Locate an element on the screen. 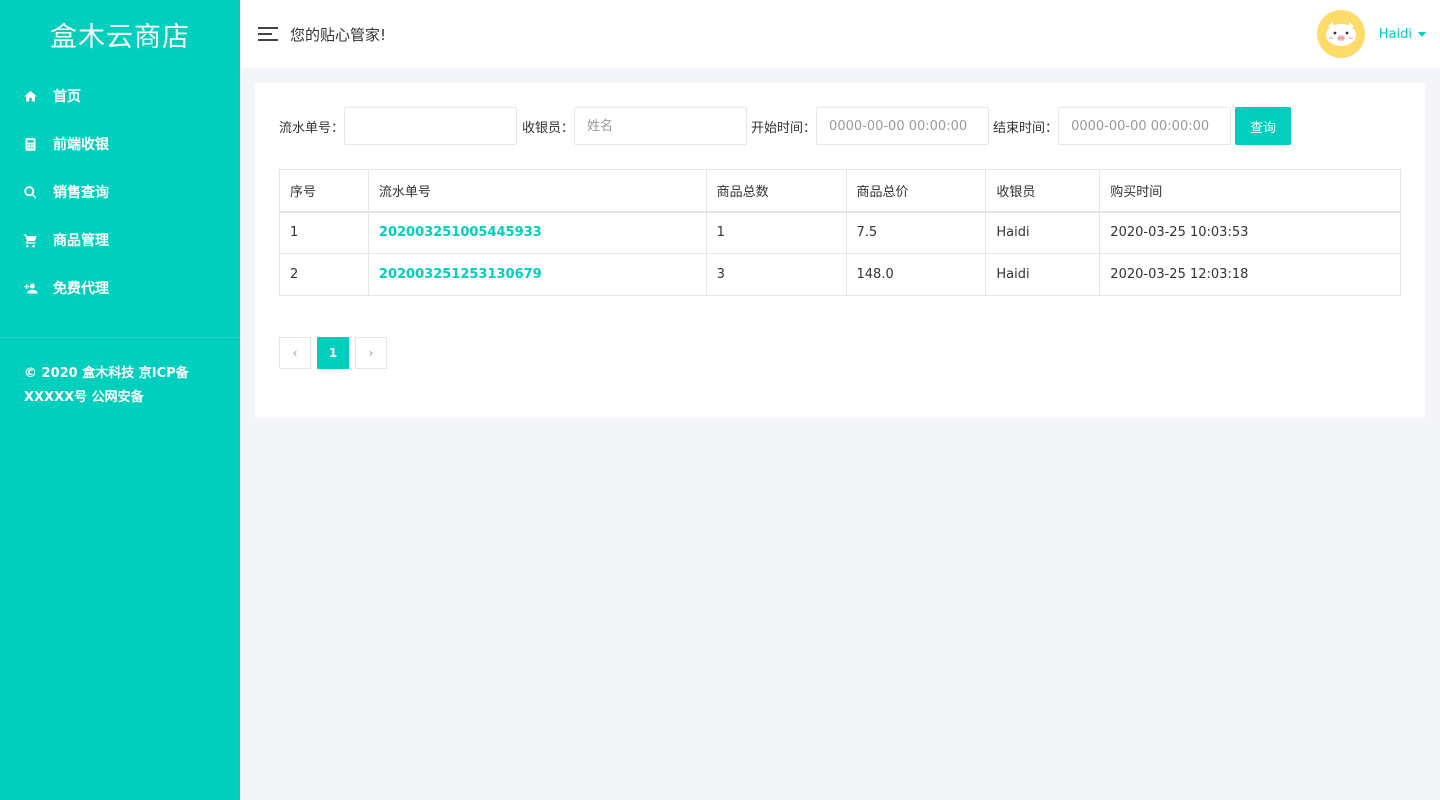  menu-toggle-icon is located at coordinates (268, 34).